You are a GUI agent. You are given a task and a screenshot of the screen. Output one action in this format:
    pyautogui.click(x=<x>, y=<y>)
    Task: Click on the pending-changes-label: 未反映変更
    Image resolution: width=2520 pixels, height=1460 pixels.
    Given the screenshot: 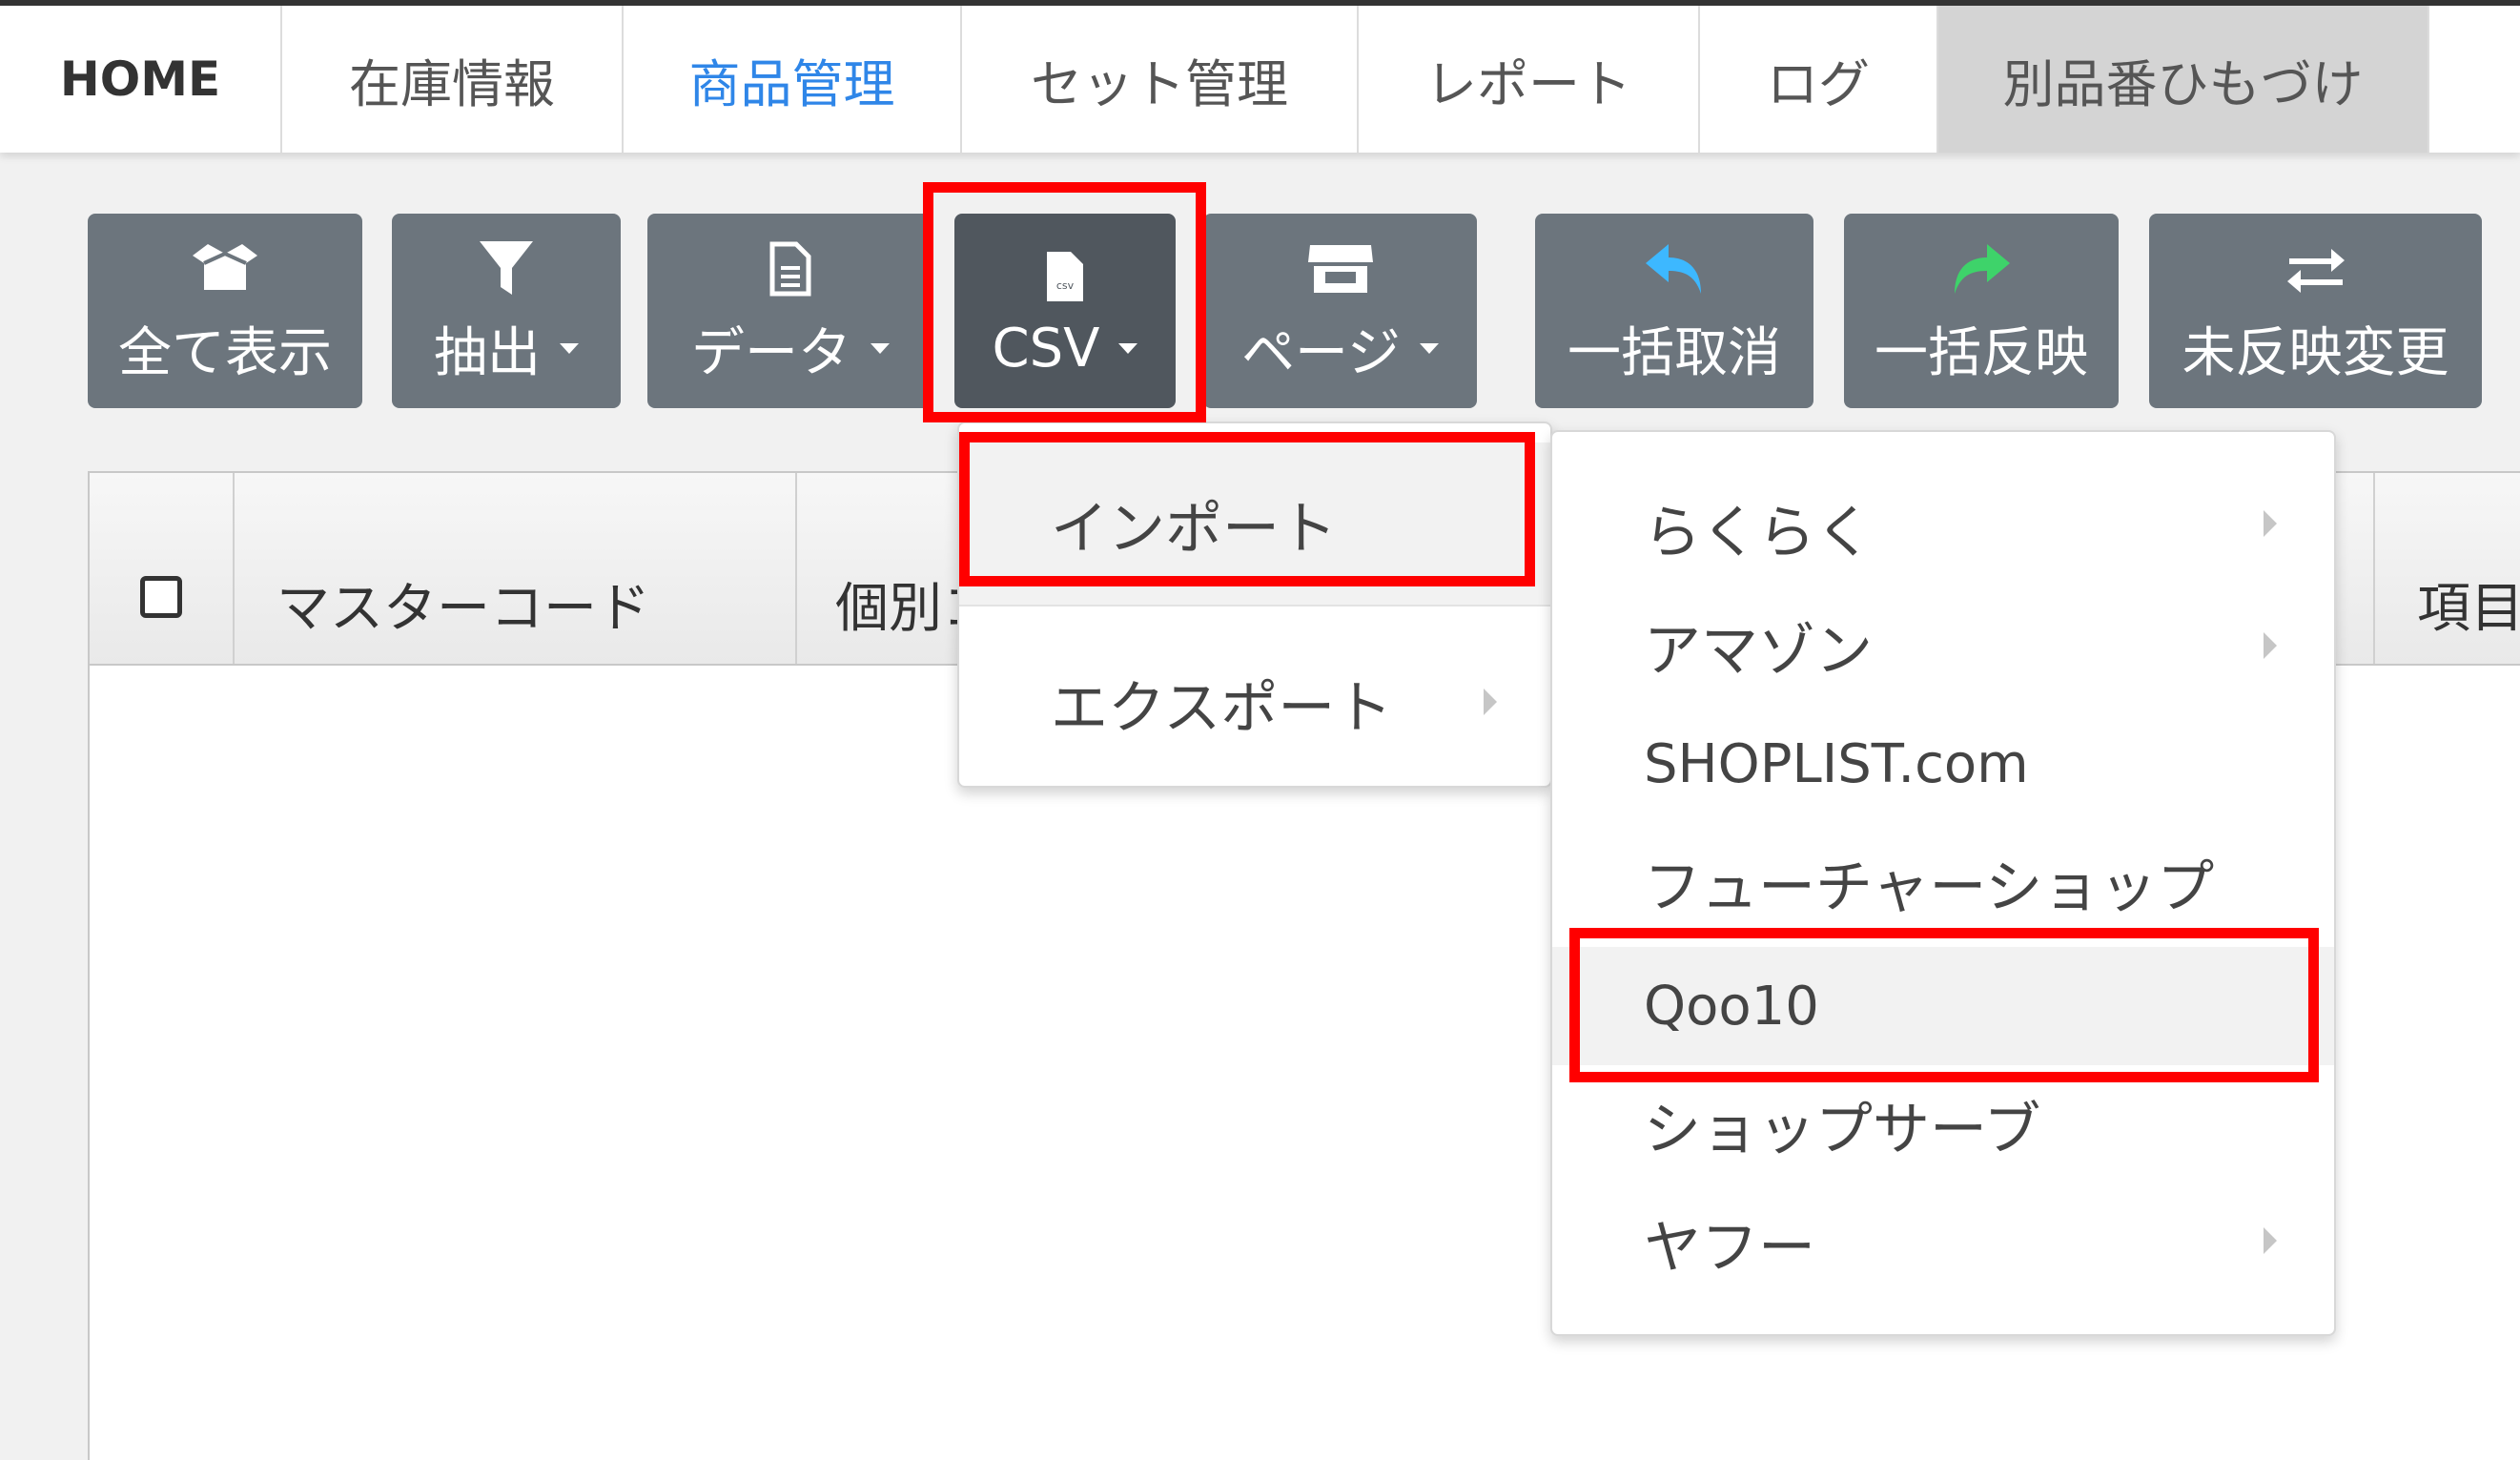 What is the action you would take?
    pyautogui.click(x=2315, y=352)
    